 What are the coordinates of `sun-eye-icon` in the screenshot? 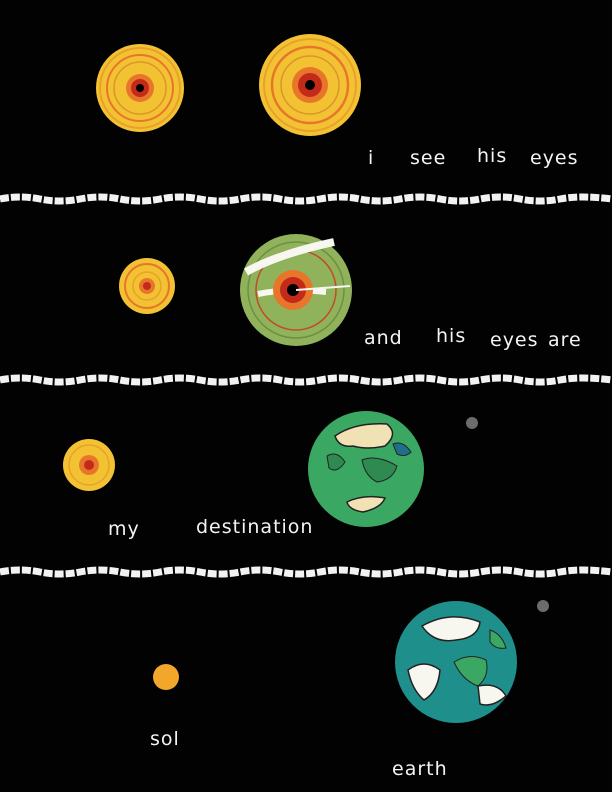 It's located at (89, 465).